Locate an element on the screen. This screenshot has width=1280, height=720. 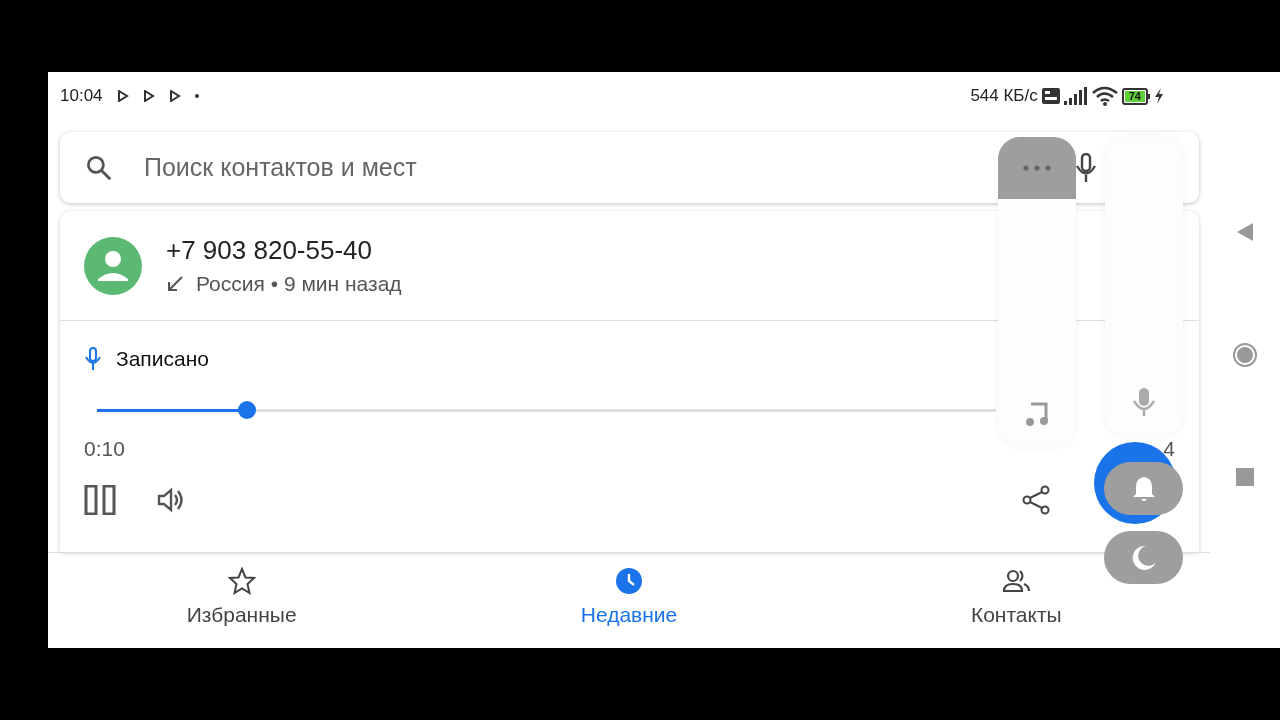
elapsed-time: 0:10 is located at coordinates (104, 449).